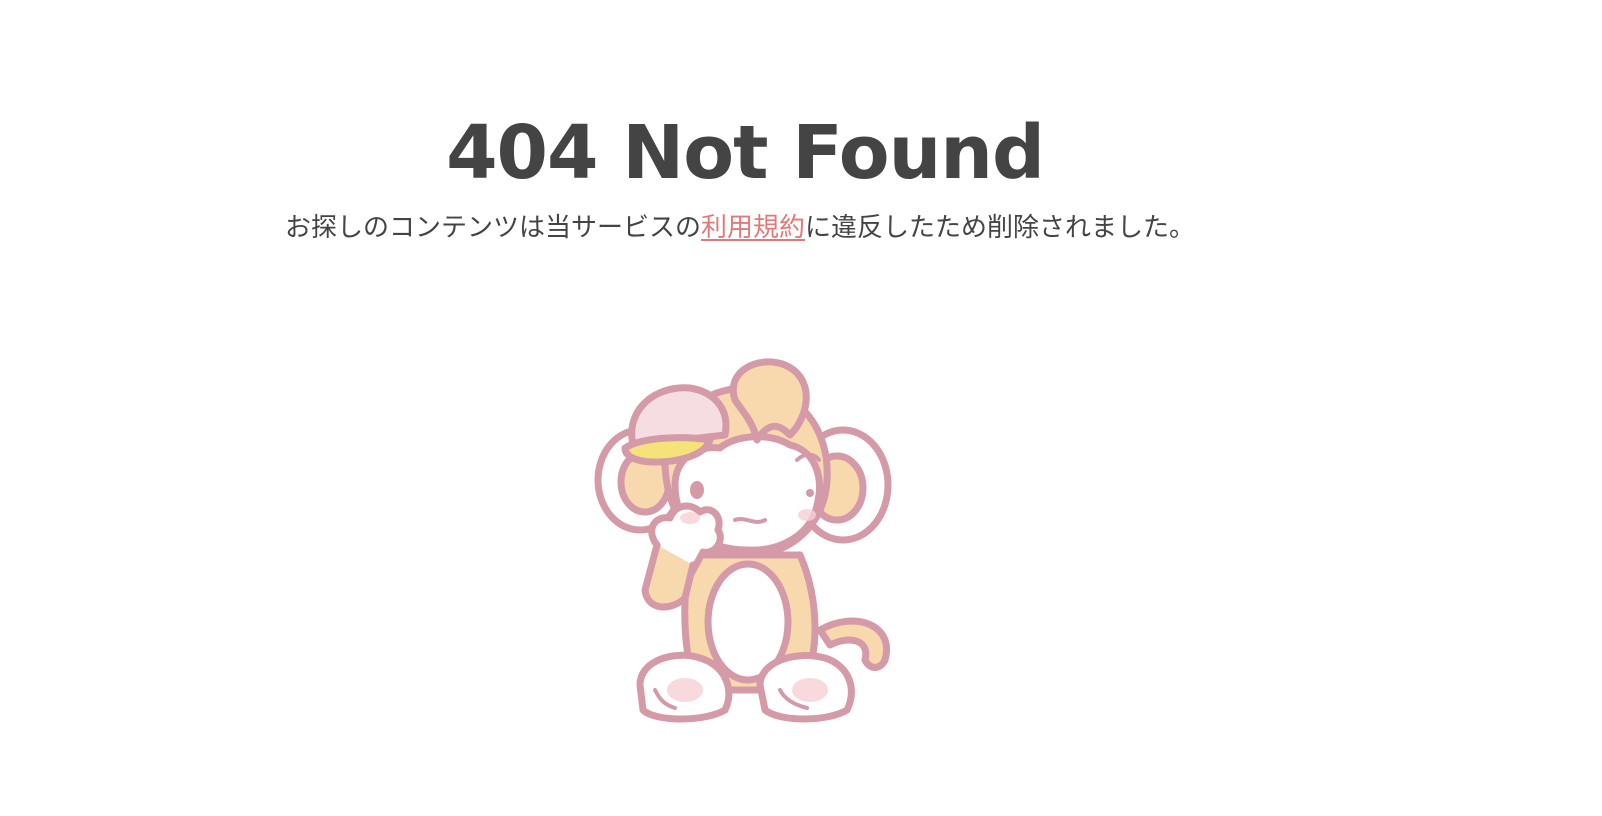  What do you see at coordinates (1000, 228) in the screenshot?
I see `message-suffix: に違反したため削除されました。` at bounding box center [1000, 228].